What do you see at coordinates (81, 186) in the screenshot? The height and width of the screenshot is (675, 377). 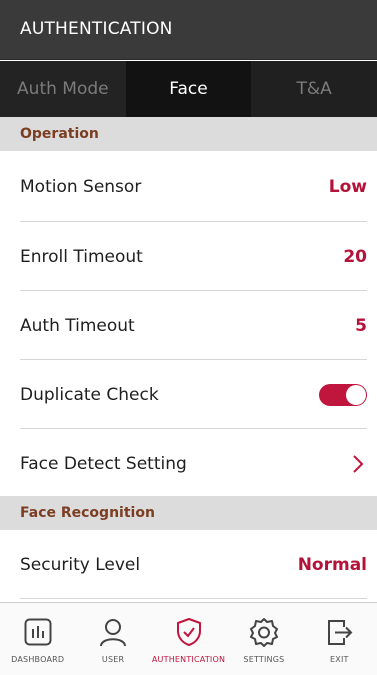 I see `motion-sensor-label: Motion Sensor` at bounding box center [81, 186].